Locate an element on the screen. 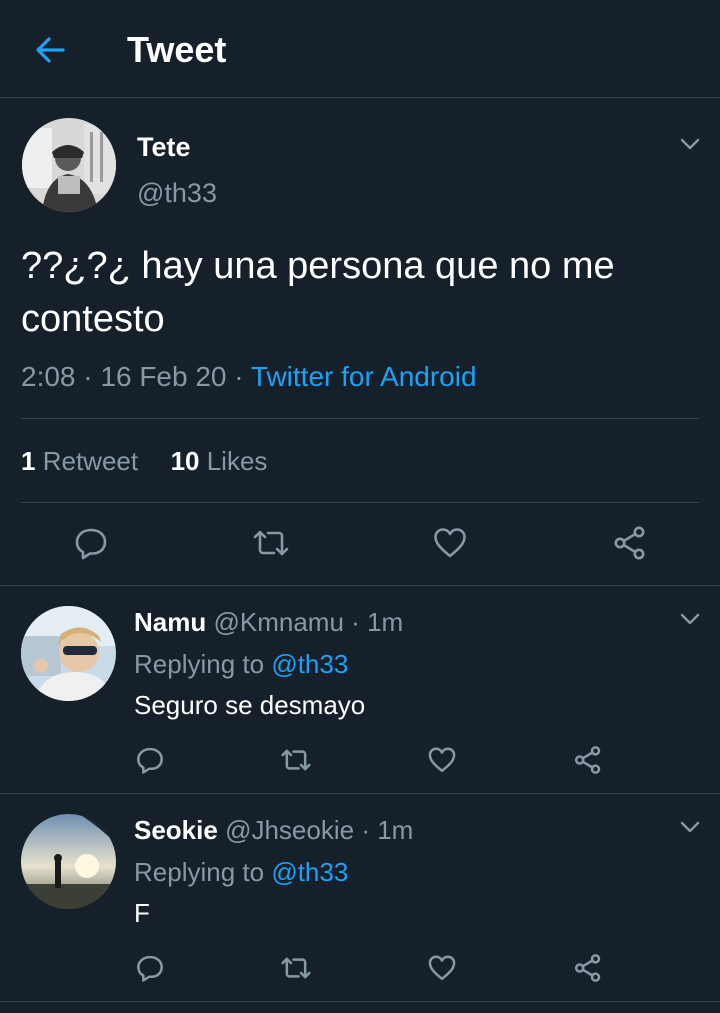 The image size is (720, 1013). likes-stat: 10 Likes is located at coordinates (219, 461).